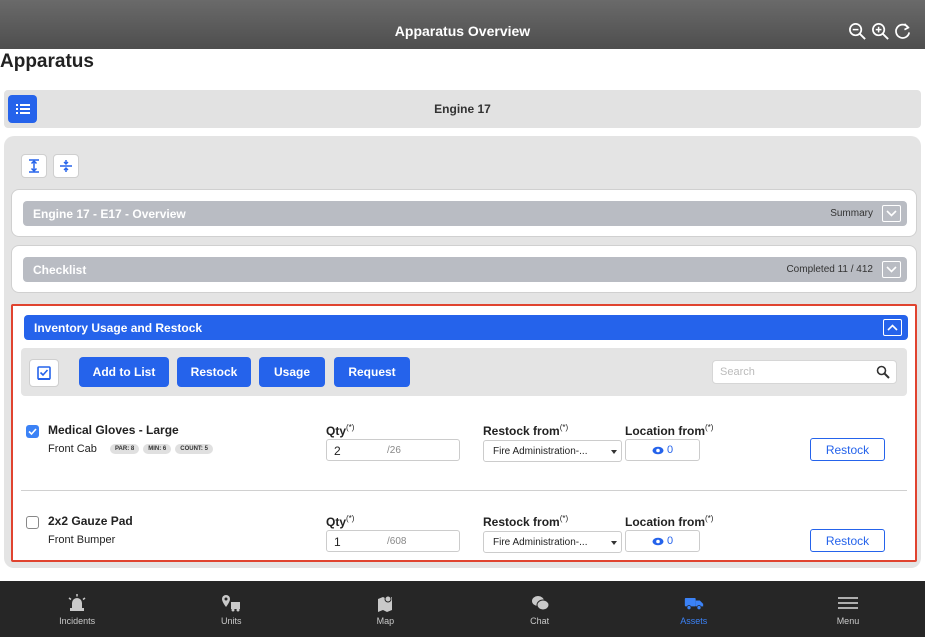 Image resolution: width=925 pixels, height=637 pixels. I want to click on nav-label: Map, so click(385, 621).